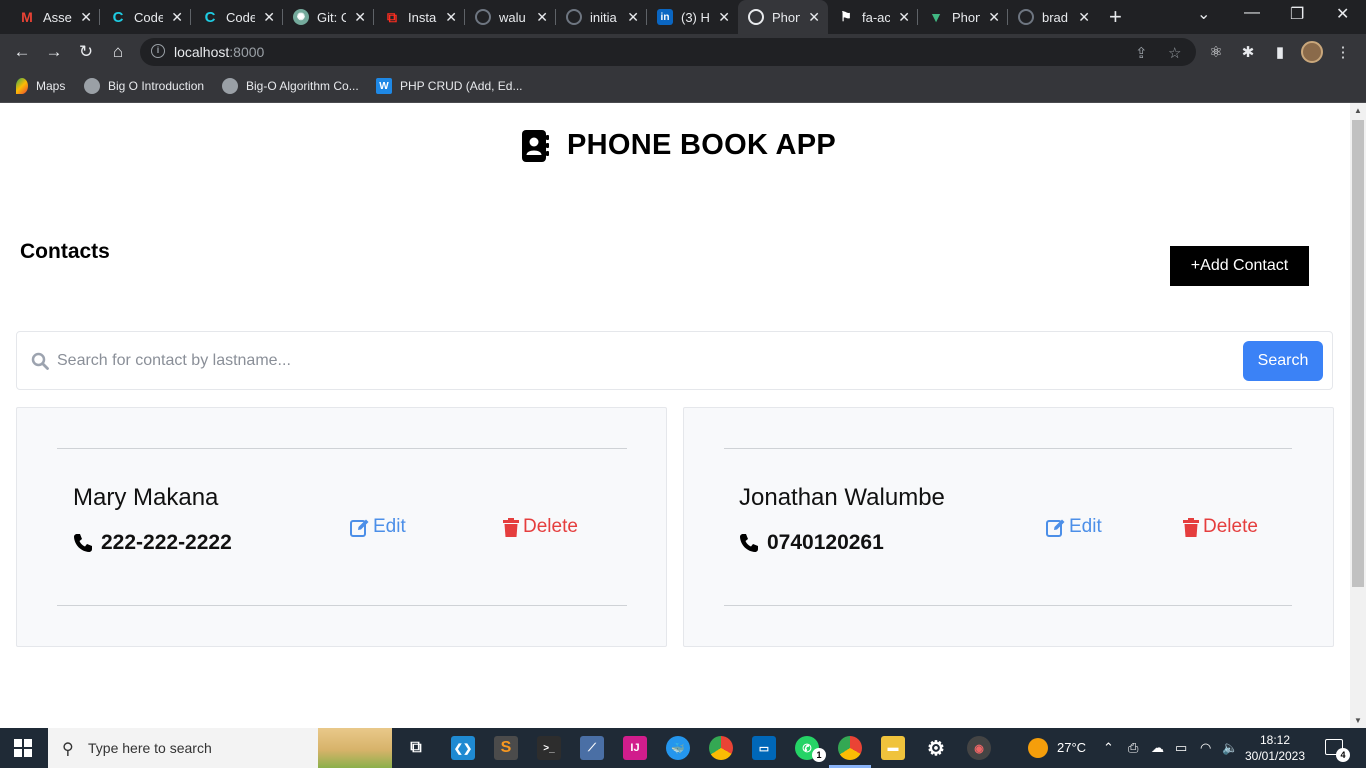 This screenshot has height=768, width=1366. I want to click on forward-arrow-icon: →, so click(54, 52).